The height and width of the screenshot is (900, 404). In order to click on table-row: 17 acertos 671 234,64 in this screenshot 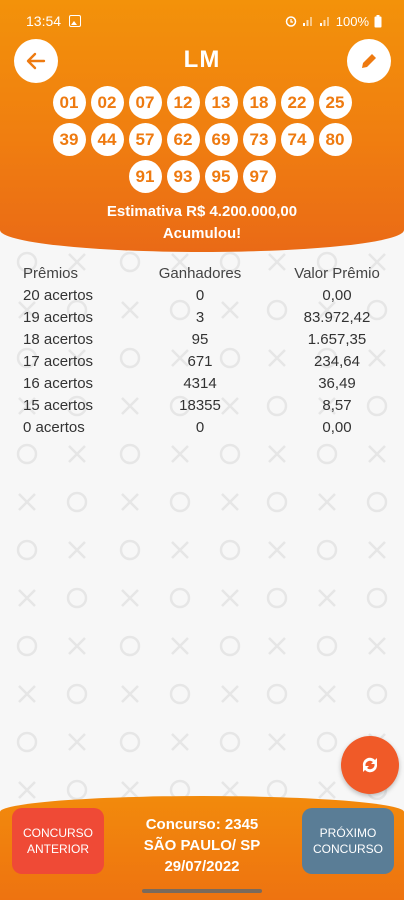, I will do `click(202, 361)`.